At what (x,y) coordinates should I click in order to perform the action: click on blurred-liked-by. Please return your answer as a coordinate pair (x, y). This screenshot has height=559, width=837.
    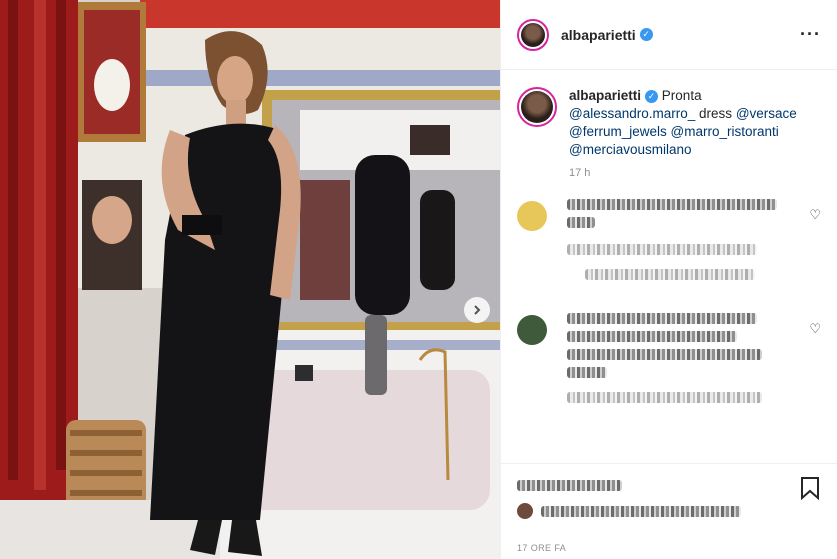
    Looking at the image, I should click on (641, 511).